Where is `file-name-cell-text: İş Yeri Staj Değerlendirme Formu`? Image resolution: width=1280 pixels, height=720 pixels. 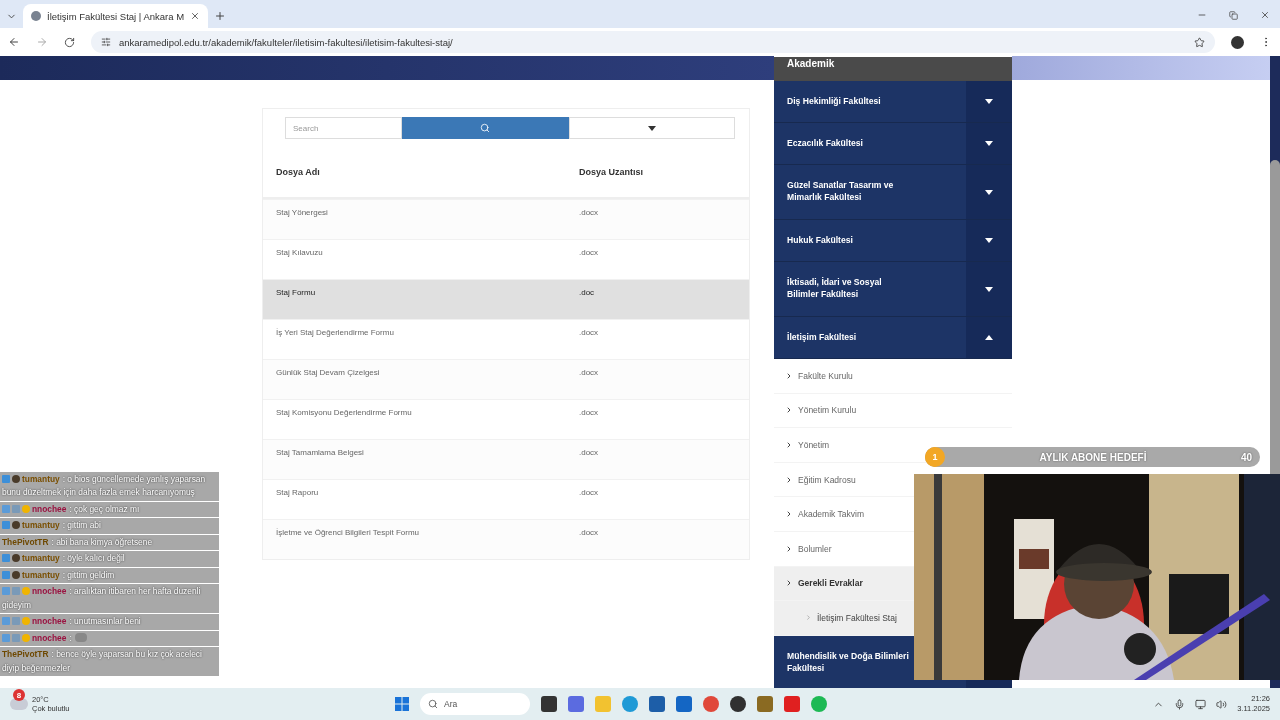 file-name-cell-text: İş Yeri Staj Değerlendirme Formu is located at coordinates (335, 333).